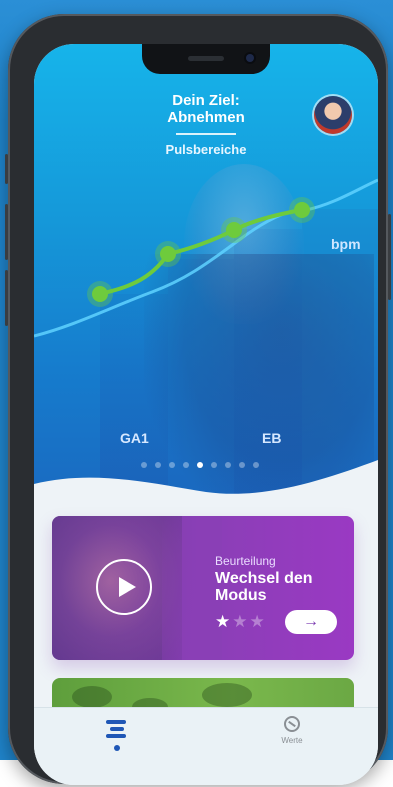 Image resolution: width=393 pixels, height=787 pixels. What do you see at coordinates (134, 438) in the screenshot?
I see `zone-label-ga1: GA1` at bounding box center [134, 438].